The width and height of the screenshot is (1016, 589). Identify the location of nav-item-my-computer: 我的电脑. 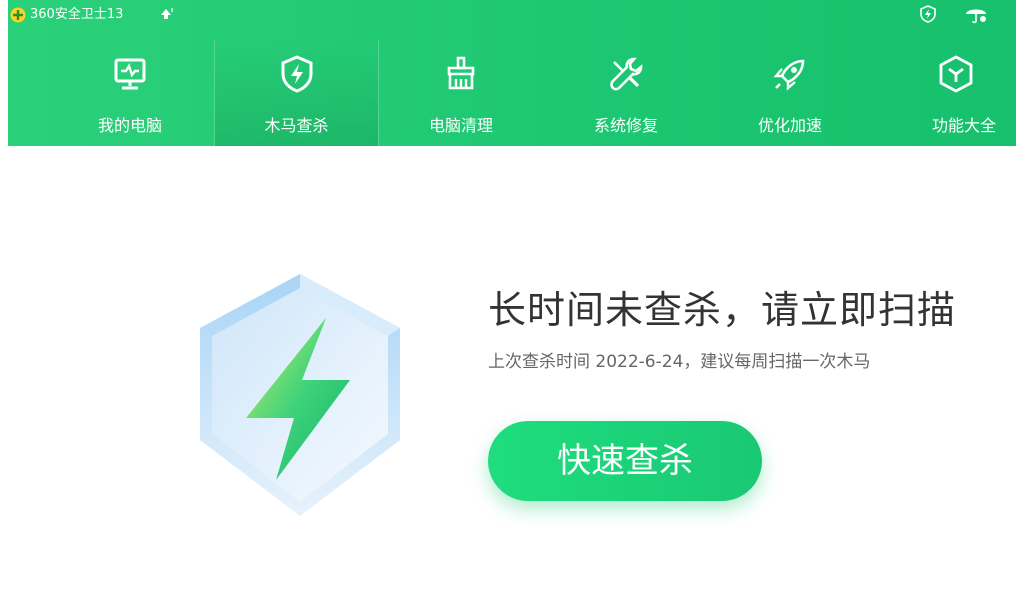
(130, 93).